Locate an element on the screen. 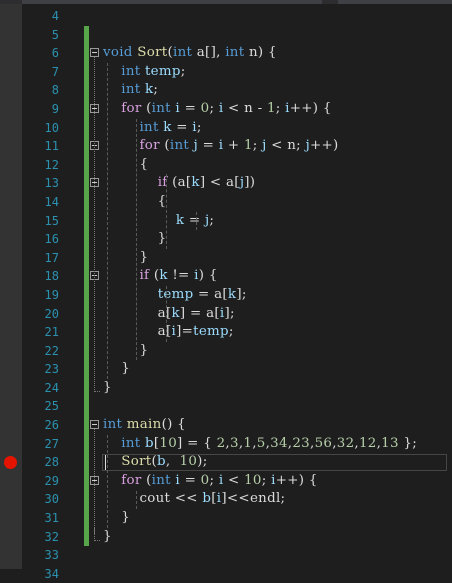 This screenshot has width=452, height=583. code-line: 17 } is located at coordinates (237, 258).